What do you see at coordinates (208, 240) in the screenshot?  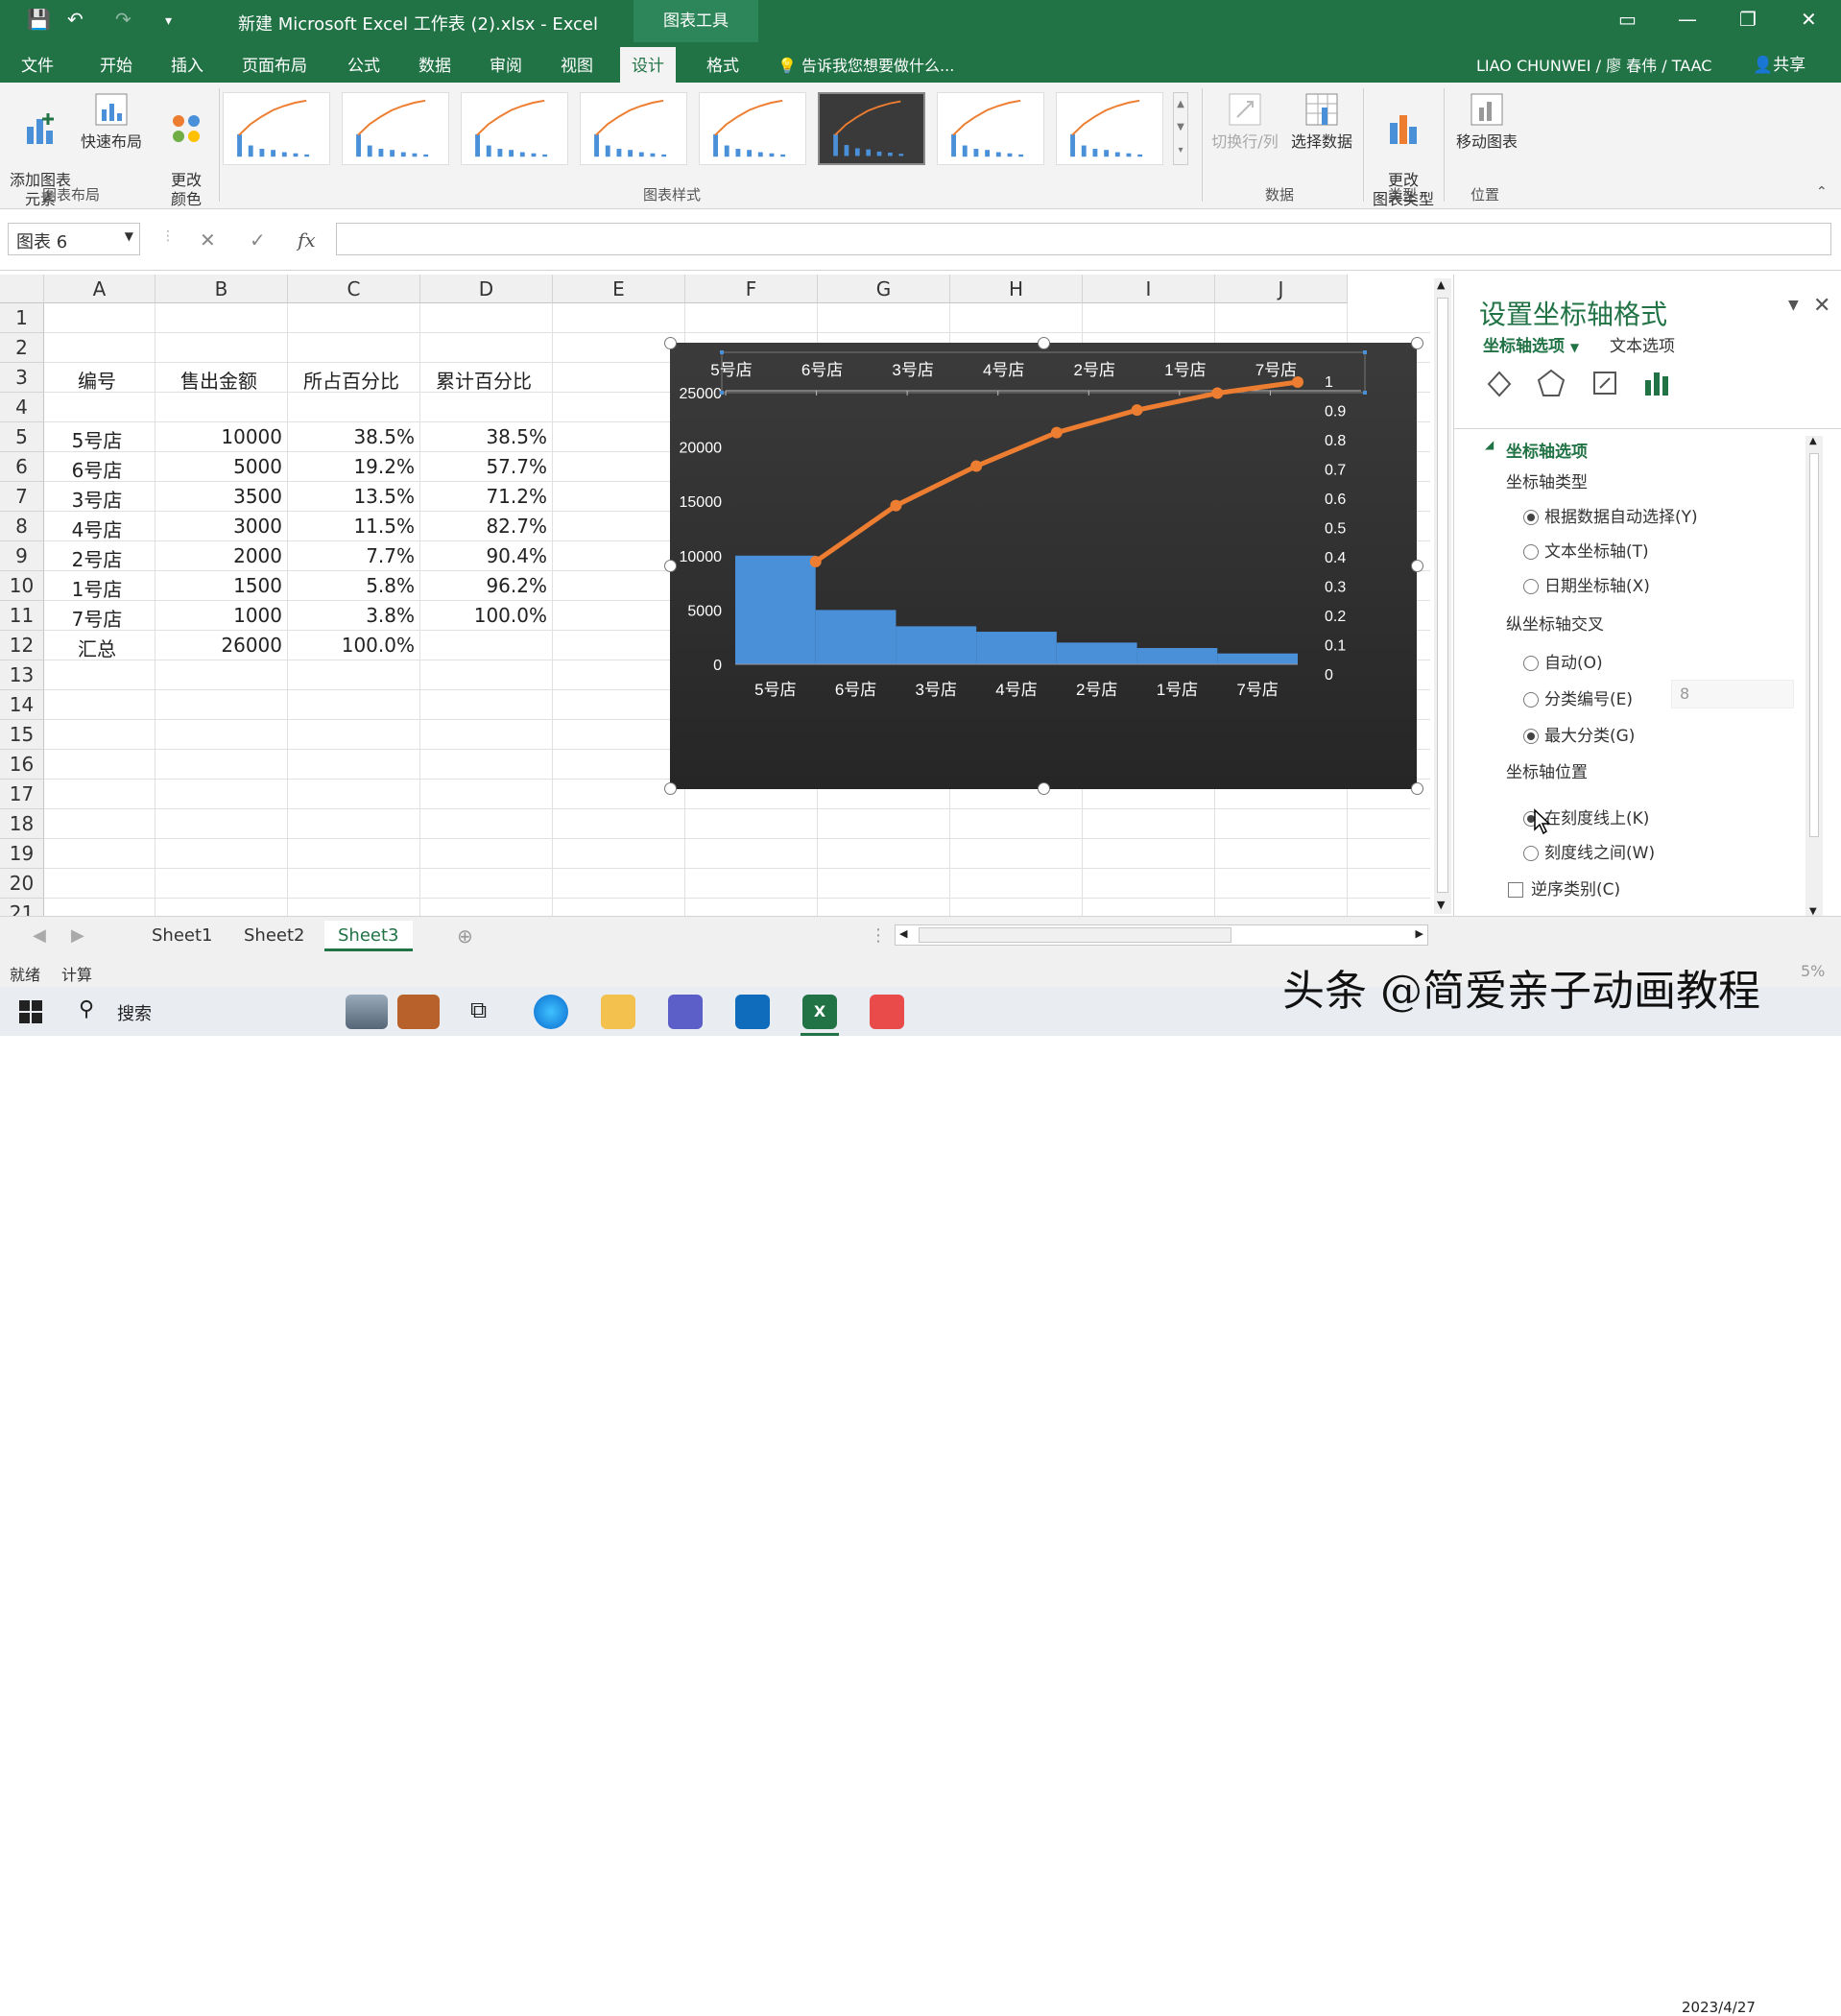 I see `cancel-icon: ✕` at bounding box center [208, 240].